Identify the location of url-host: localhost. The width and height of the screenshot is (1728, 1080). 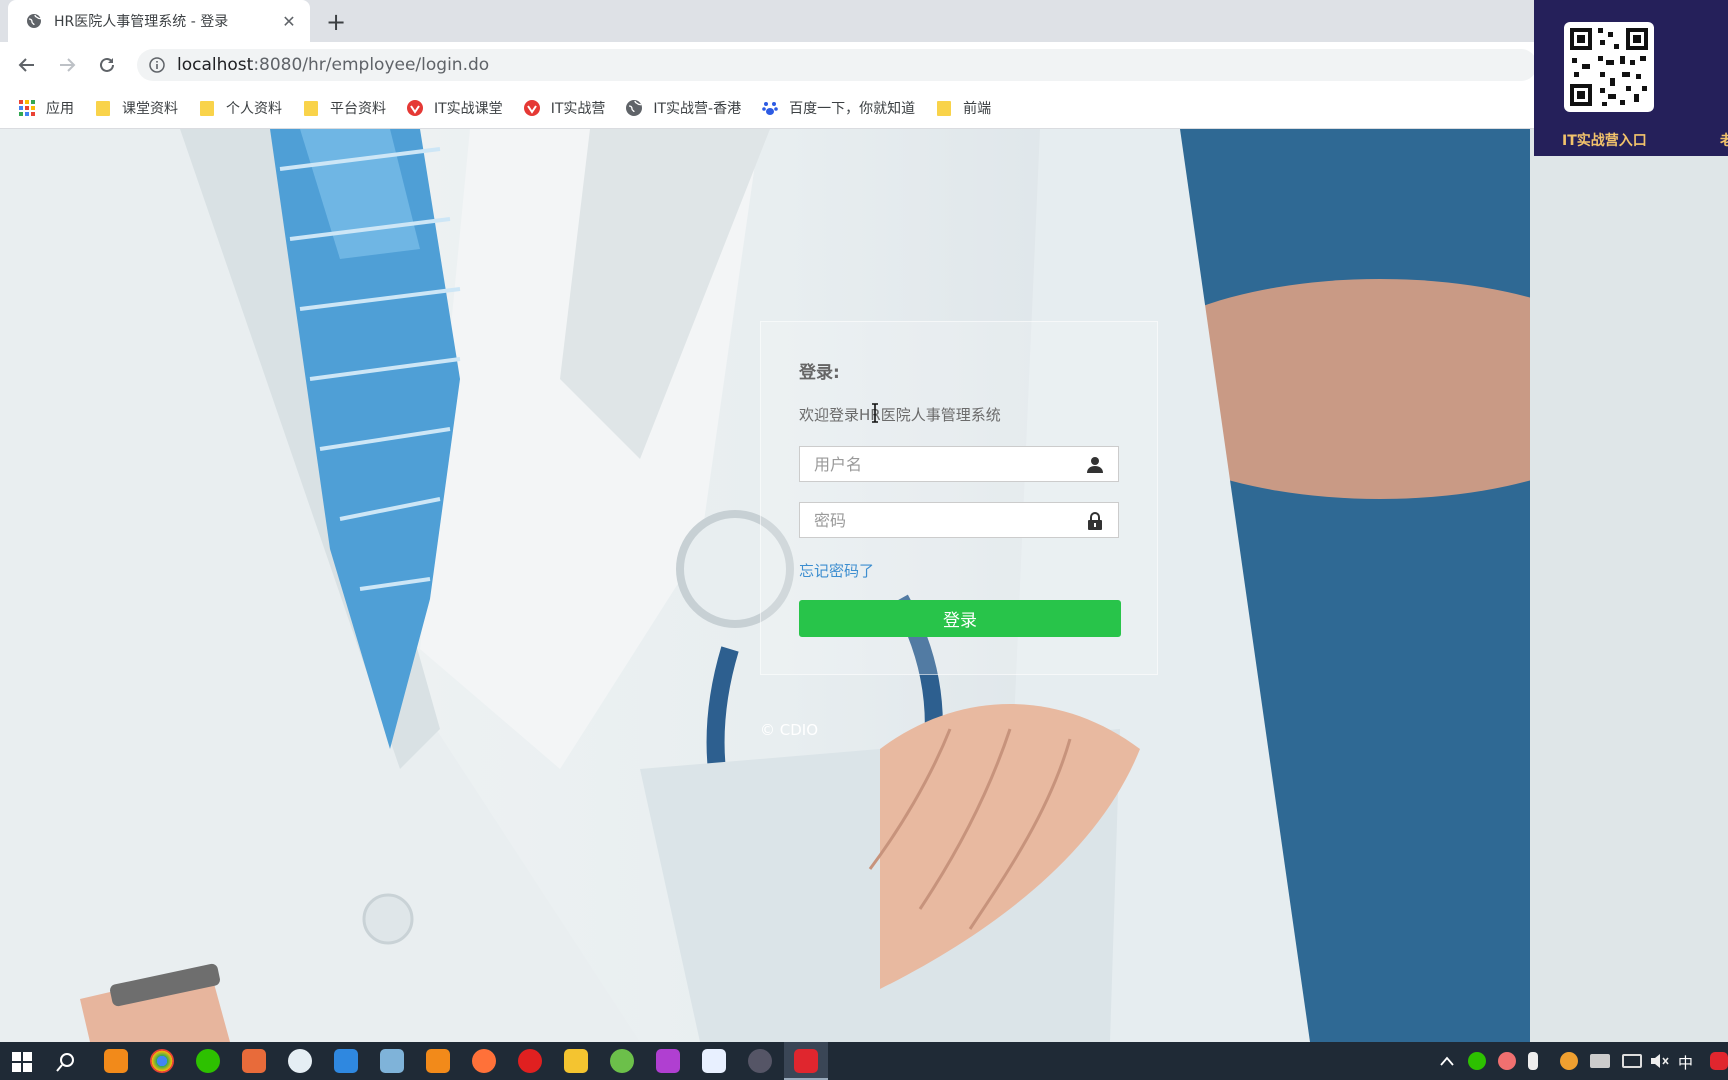
(215, 65).